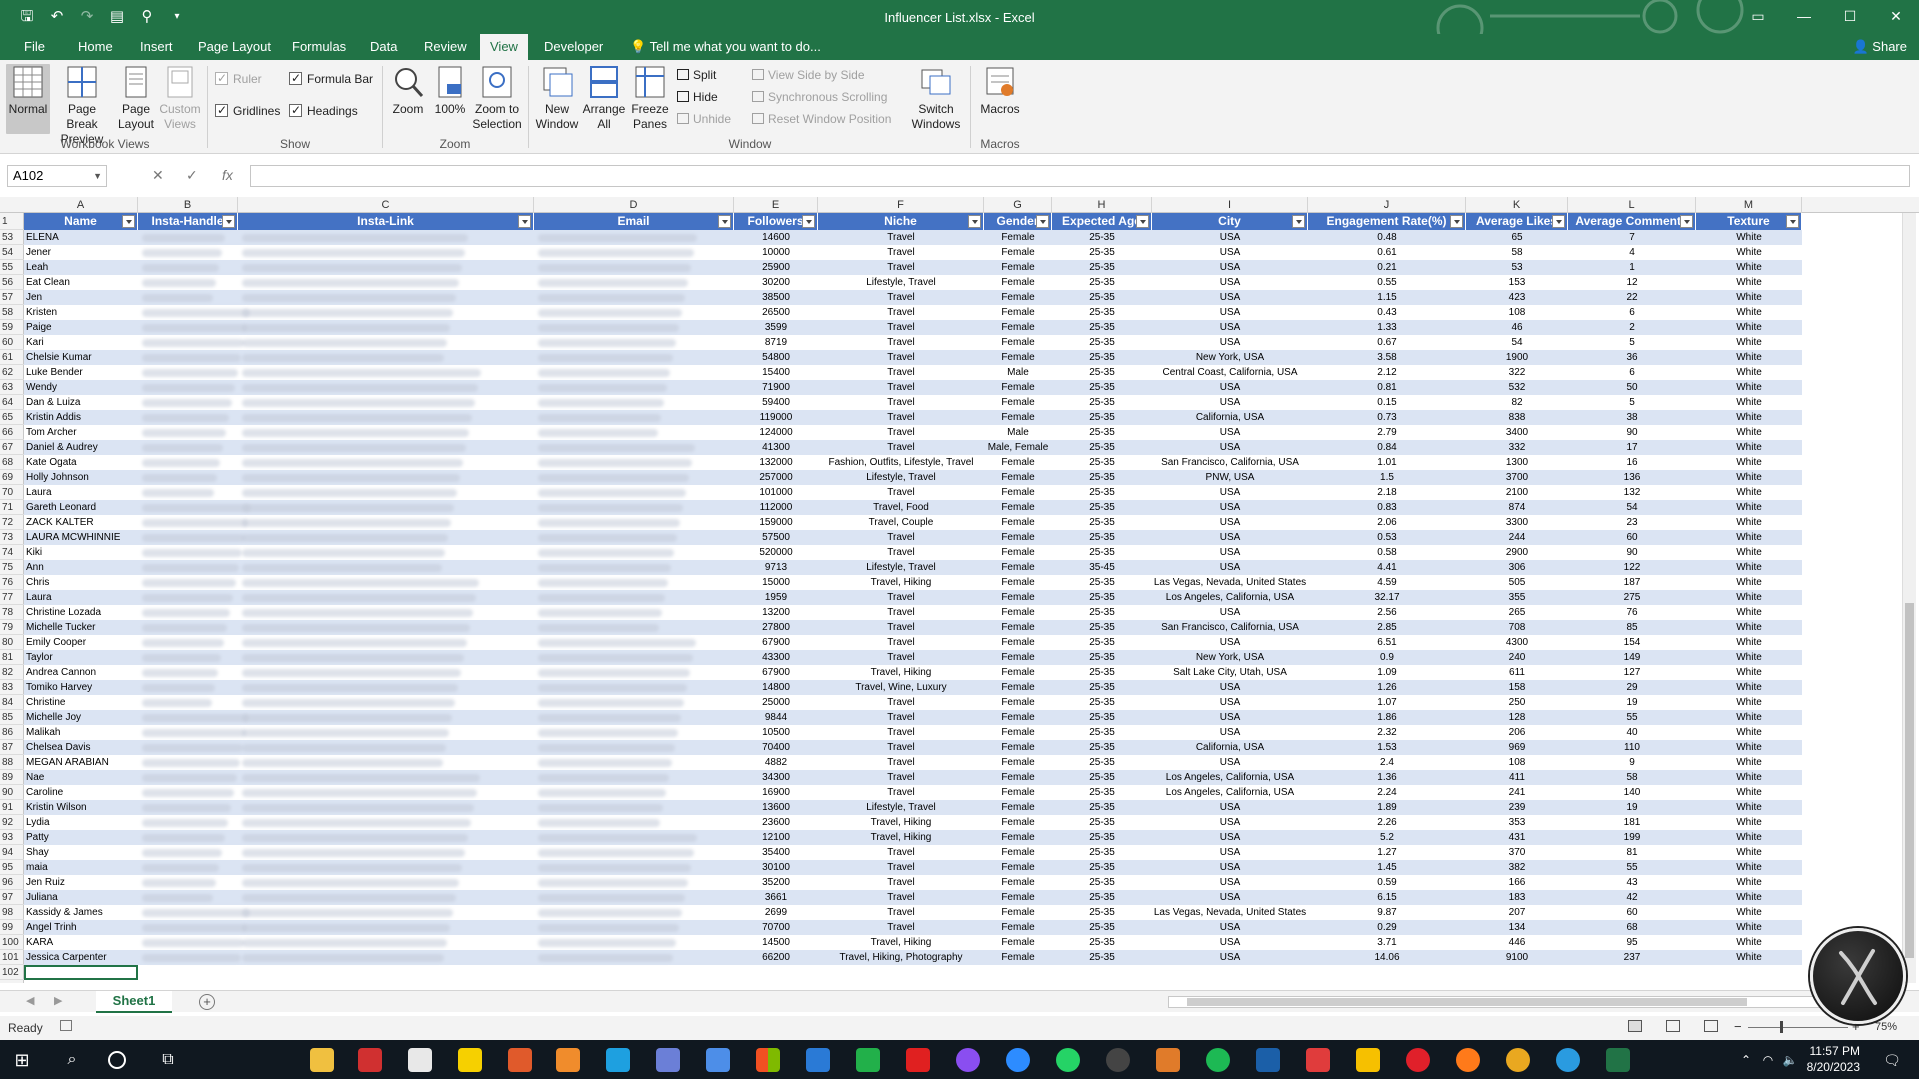  Describe the element at coordinates (1746, 1060) in the screenshot. I see `tray-chevron-icon: ⌃` at that location.